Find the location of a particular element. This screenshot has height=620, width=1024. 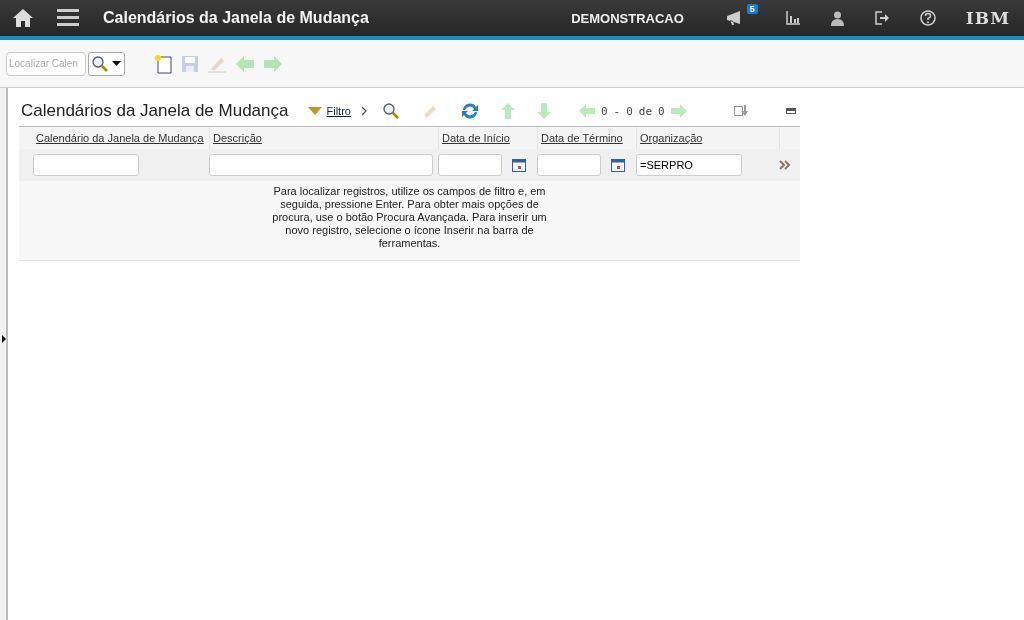

table-title: Calendários da Janela de Mudança is located at coordinates (155, 111).